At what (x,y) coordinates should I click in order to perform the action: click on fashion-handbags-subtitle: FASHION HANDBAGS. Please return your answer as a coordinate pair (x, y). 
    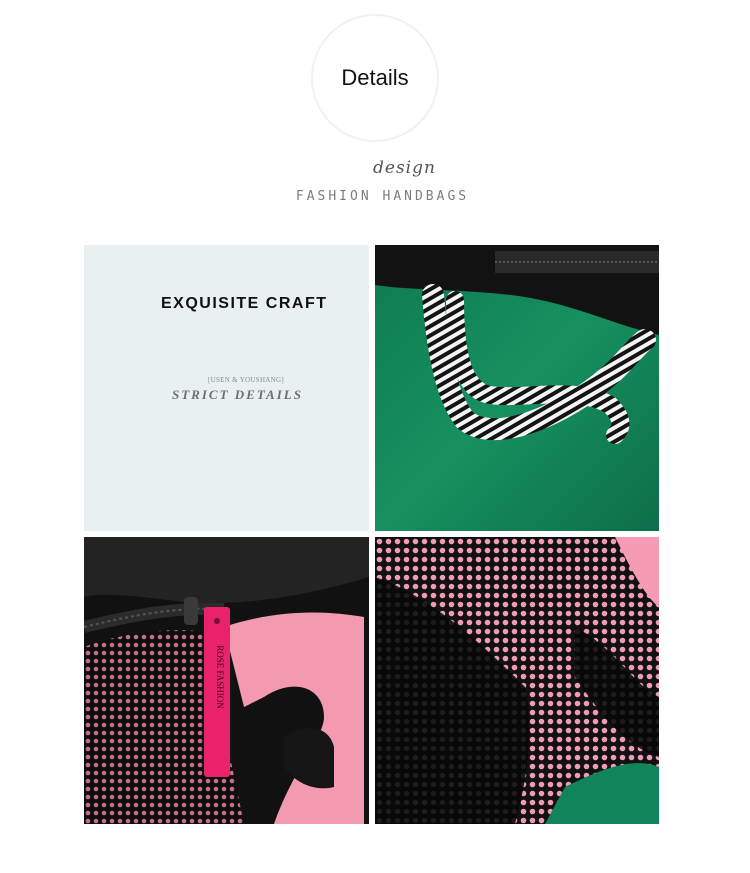
    Looking at the image, I should click on (382, 196).